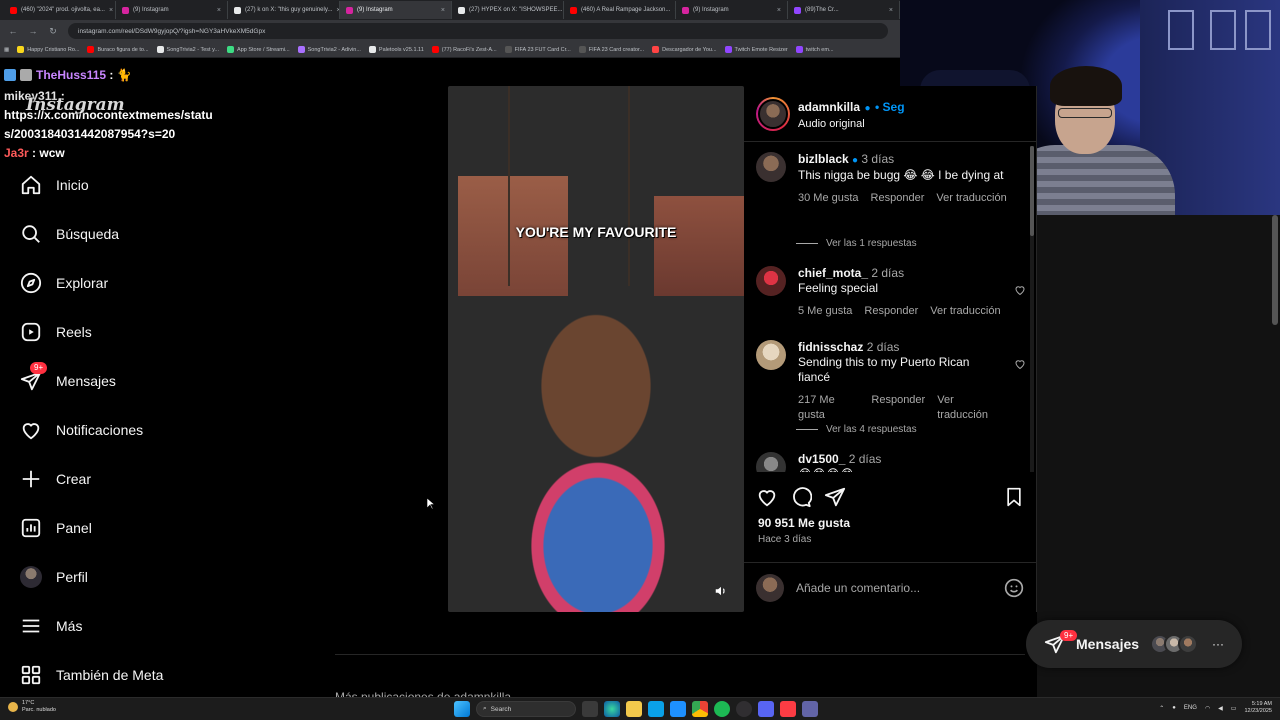 Image resolution: width=1280 pixels, height=720 pixels. Describe the element at coordinates (721, 591) in the screenshot. I see `speaker-icon` at that location.